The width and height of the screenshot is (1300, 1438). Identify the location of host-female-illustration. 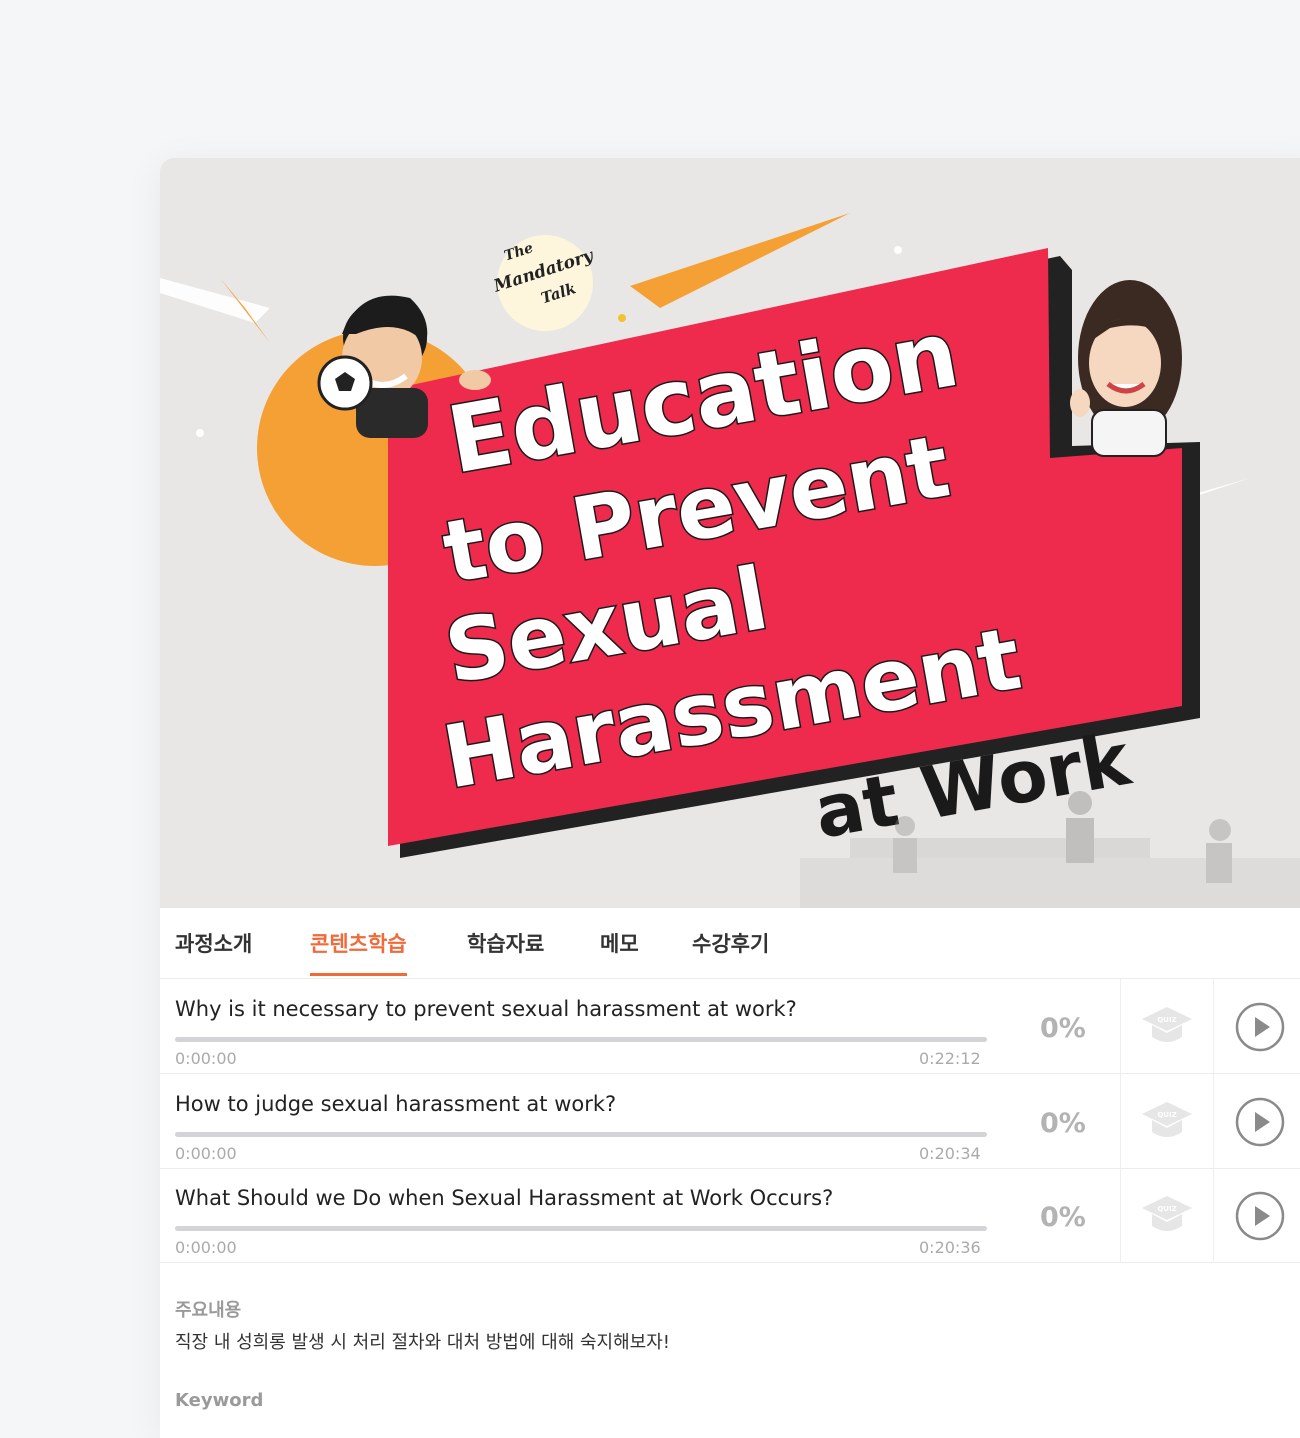
(1126, 368).